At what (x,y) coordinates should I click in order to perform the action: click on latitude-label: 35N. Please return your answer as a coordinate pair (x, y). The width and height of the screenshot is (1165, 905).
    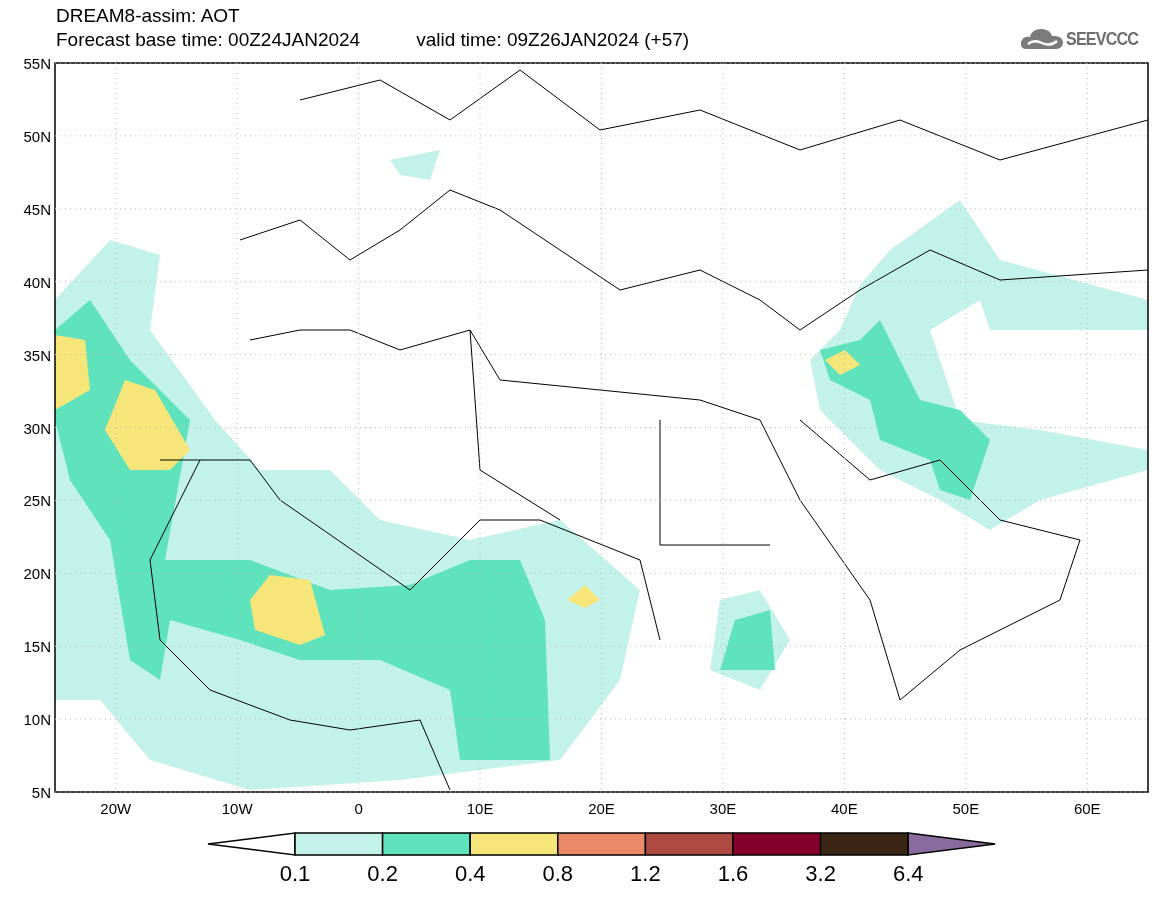
    Looking at the image, I should click on (37, 355).